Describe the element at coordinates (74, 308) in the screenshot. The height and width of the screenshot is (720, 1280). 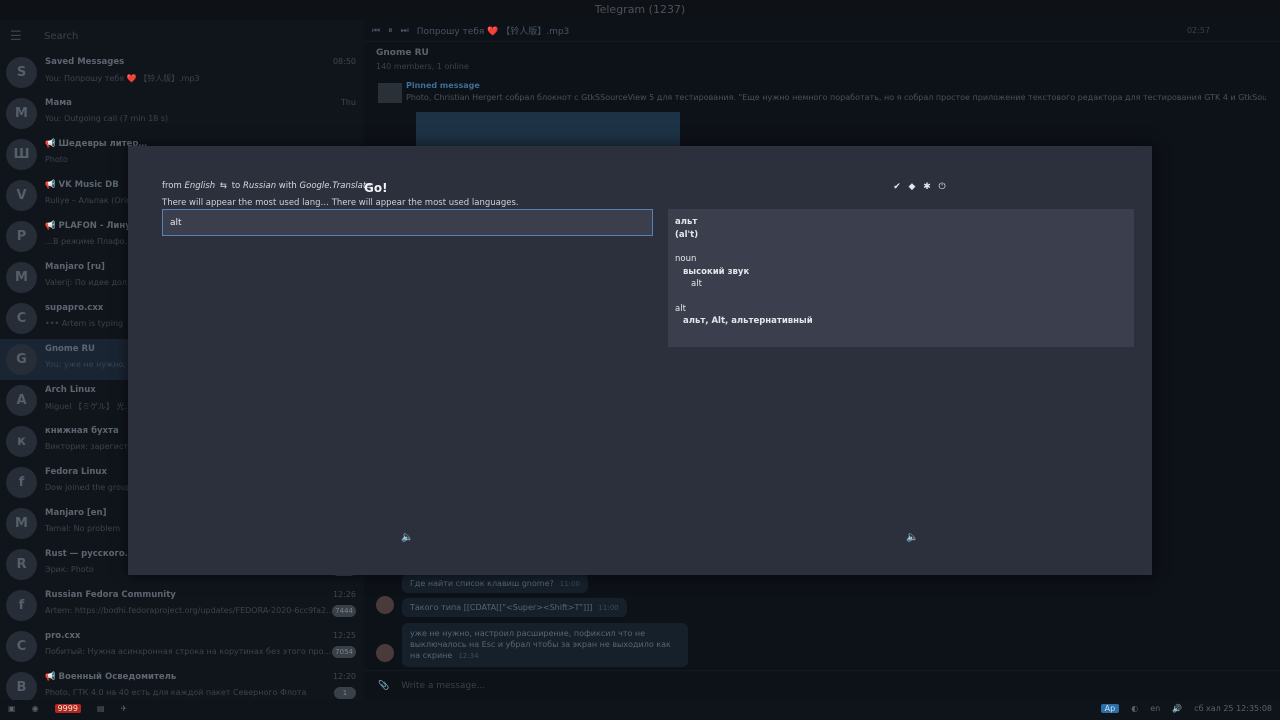
I see `chat-name: supapro.cxx` at that location.